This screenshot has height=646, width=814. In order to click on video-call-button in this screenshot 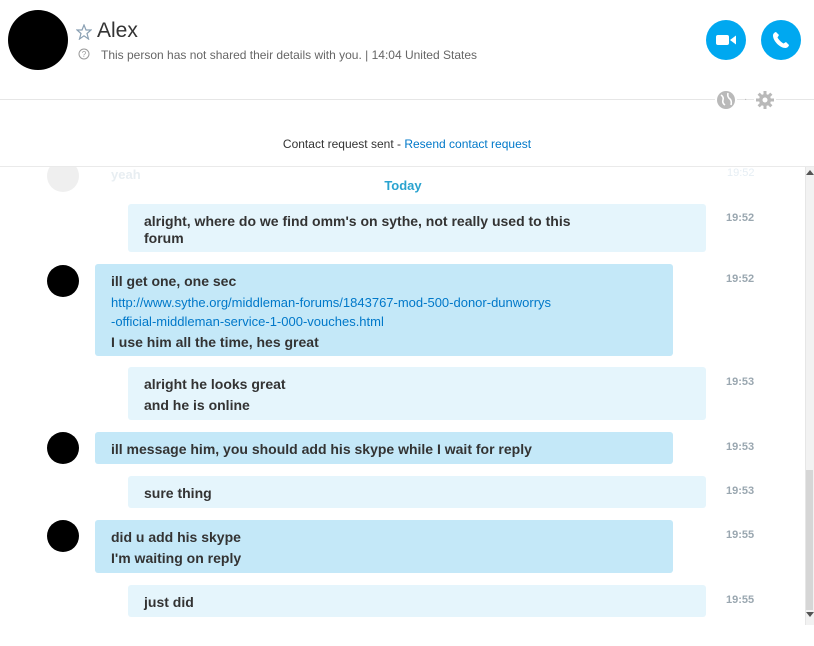, I will do `click(726, 40)`.